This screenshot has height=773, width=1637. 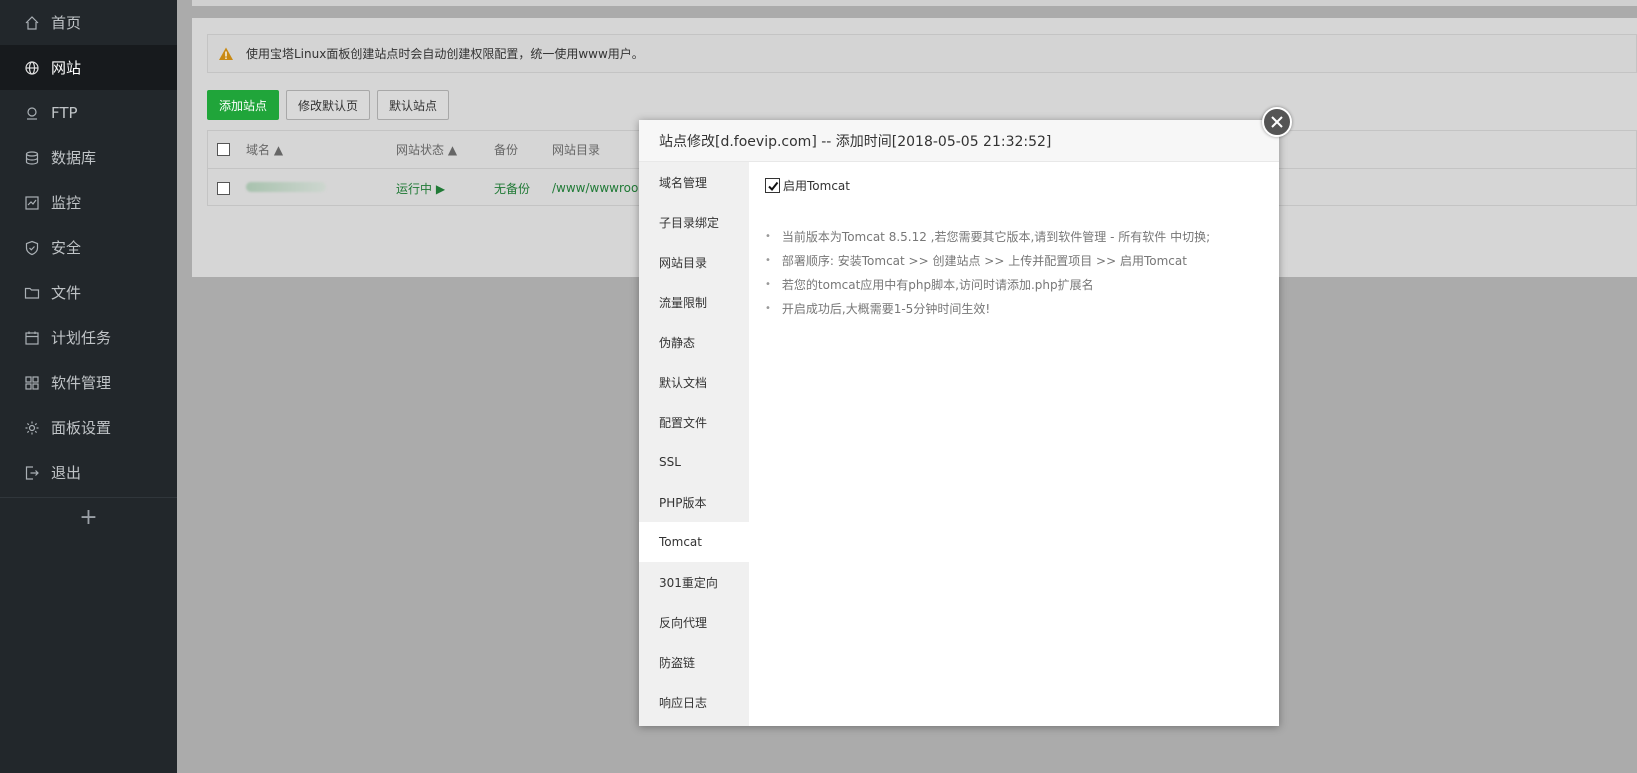 I want to click on sidebar-item-security: 安全, so click(x=88, y=247).